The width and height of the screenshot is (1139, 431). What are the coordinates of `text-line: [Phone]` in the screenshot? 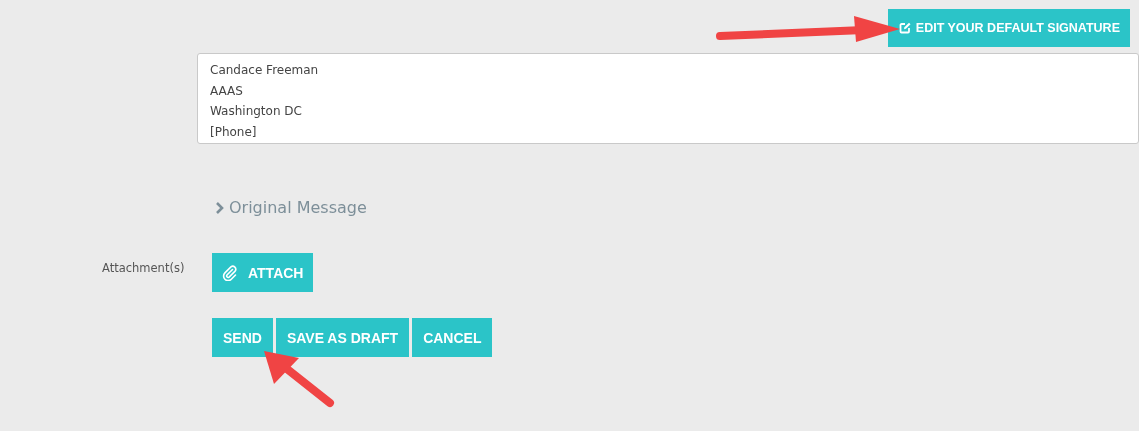 It's located at (234, 132).